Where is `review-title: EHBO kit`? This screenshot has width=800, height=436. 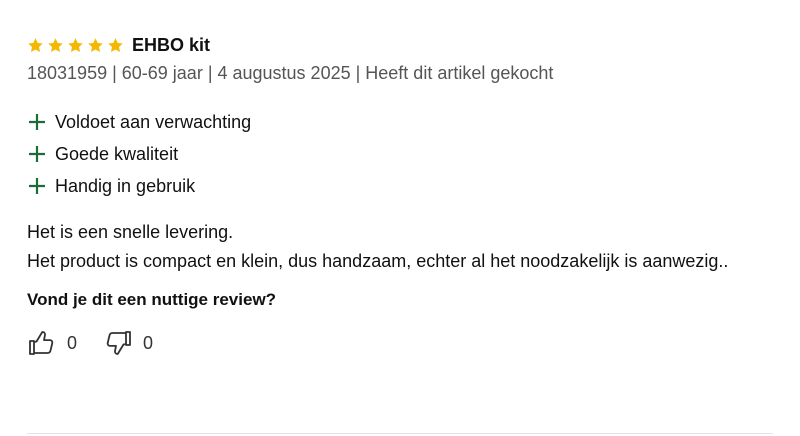 review-title: EHBO kit is located at coordinates (171, 44).